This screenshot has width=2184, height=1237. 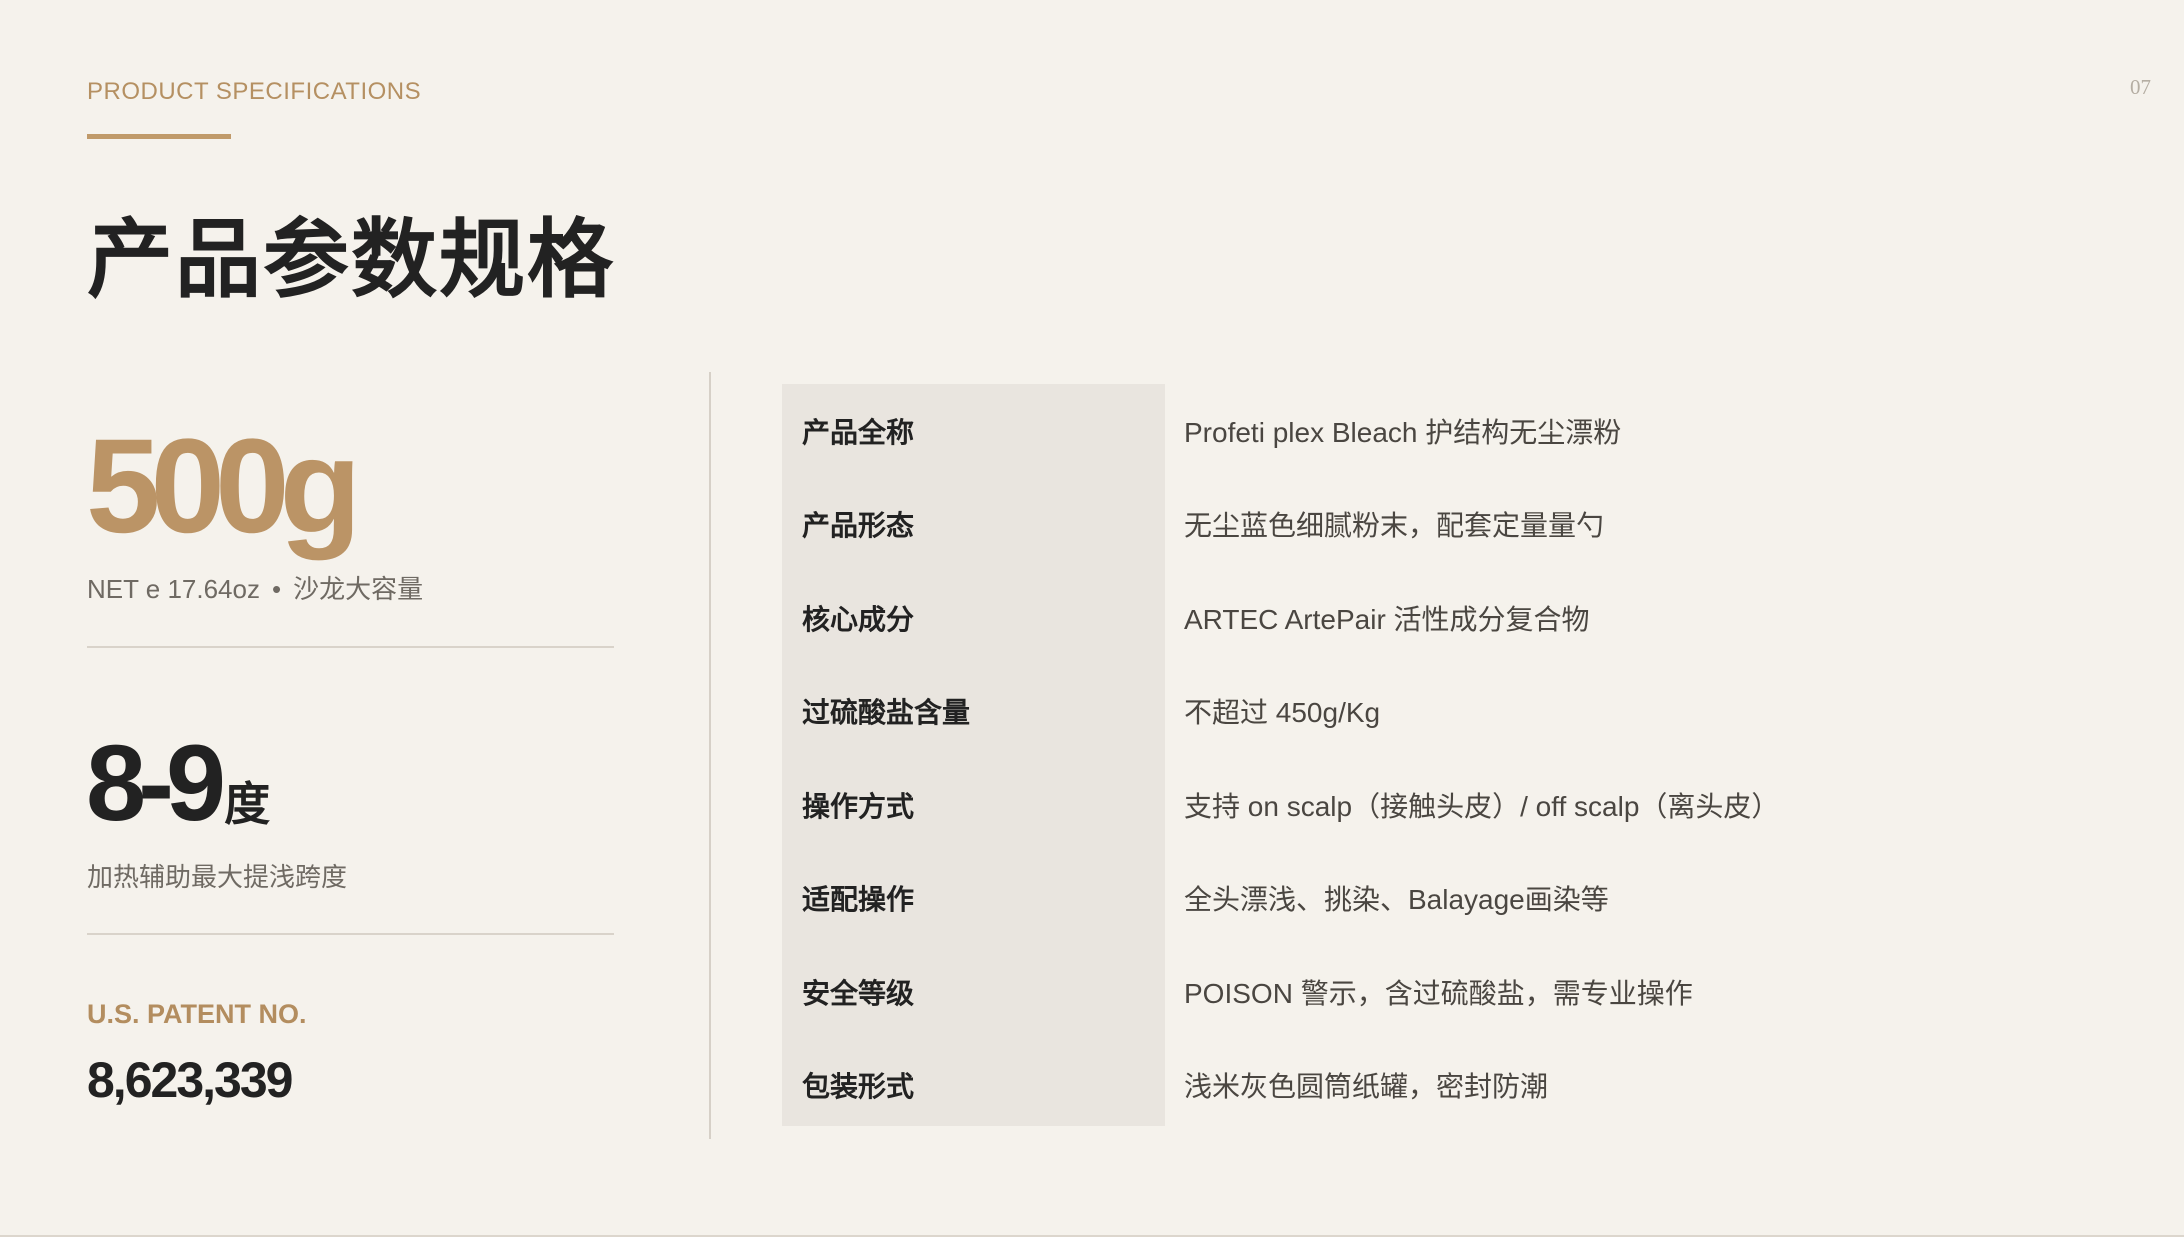 What do you see at coordinates (1403, 432) in the screenshot?
I see `spec-value: Profeti plex Bleach 护结构无尘漂粉` at bounding box center [1403, 432].